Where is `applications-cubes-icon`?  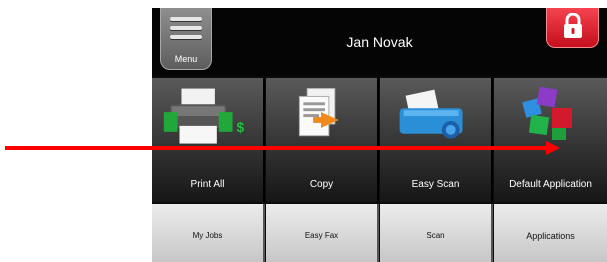 applications-cubes-icon is located at coordinates (547, 113).